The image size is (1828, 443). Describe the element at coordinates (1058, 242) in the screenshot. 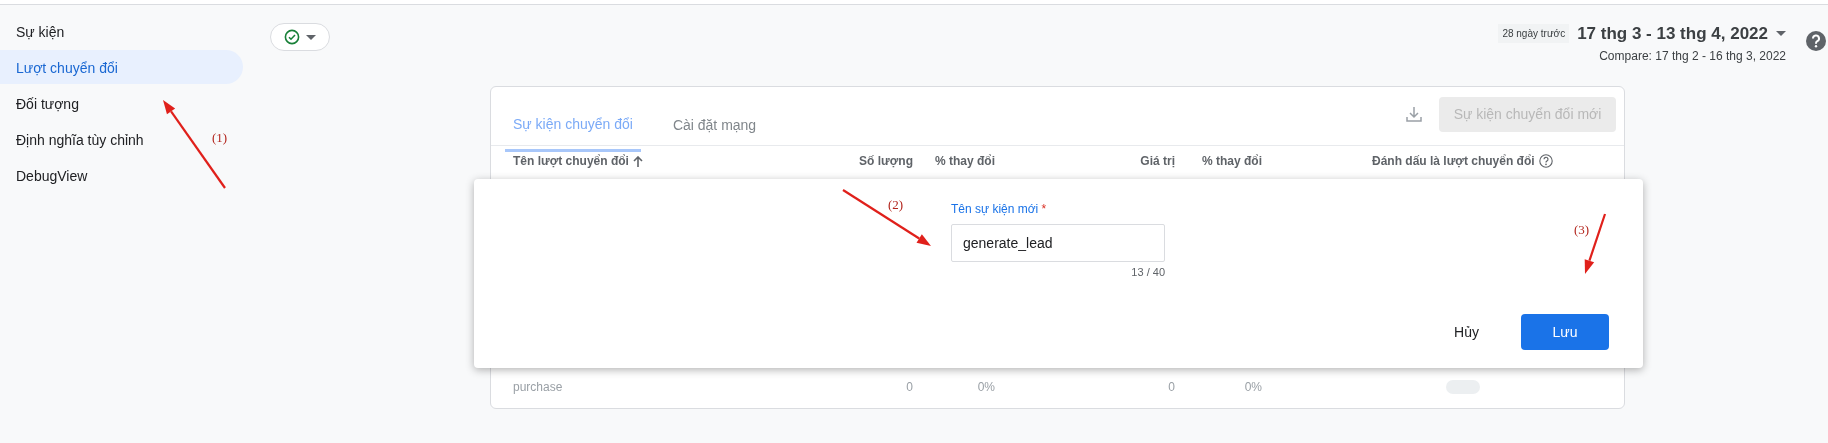

I see `event-name-field: generate_lead` at that location.